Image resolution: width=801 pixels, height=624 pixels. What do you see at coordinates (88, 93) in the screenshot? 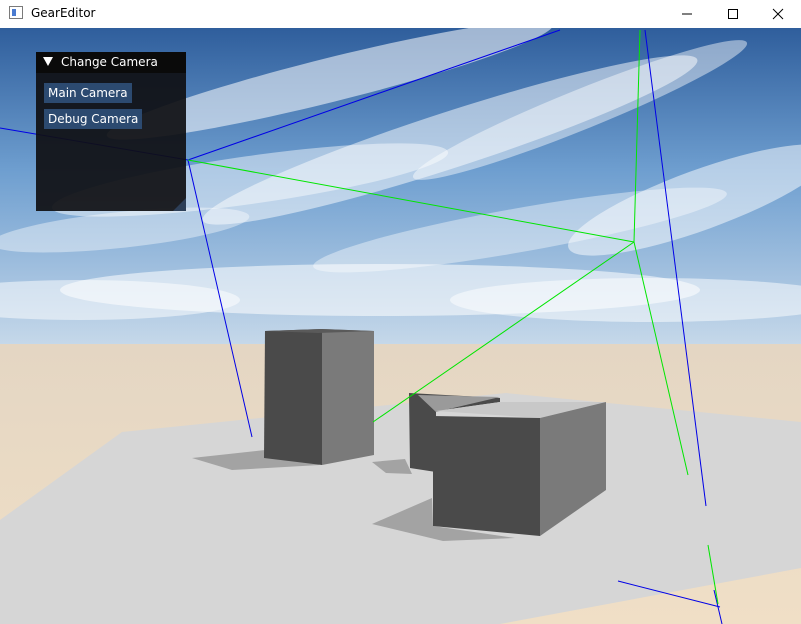
I see `main-camera-button: Main Camera` at bounding box center [88, 93].